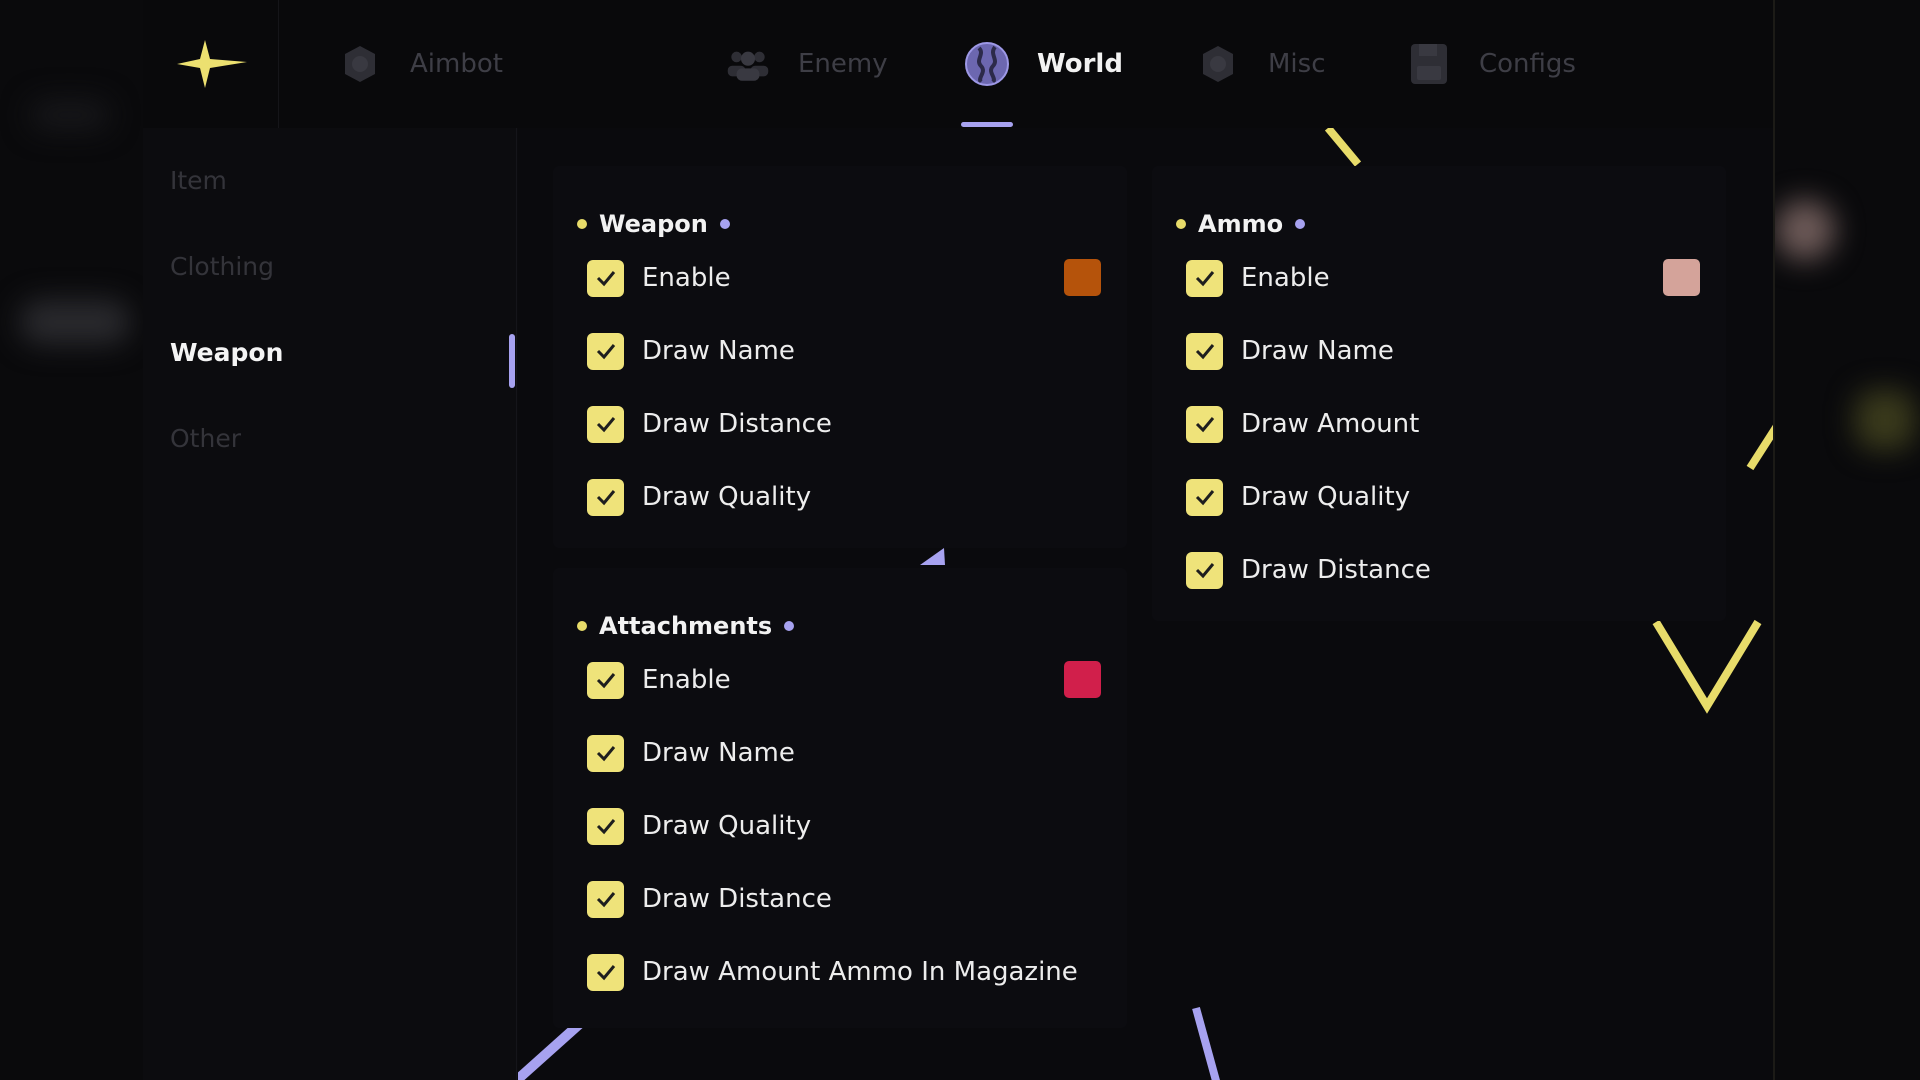 This screenshot has height=1080, width=1920. I want to click on star-logo-icon, so click(211, 64).